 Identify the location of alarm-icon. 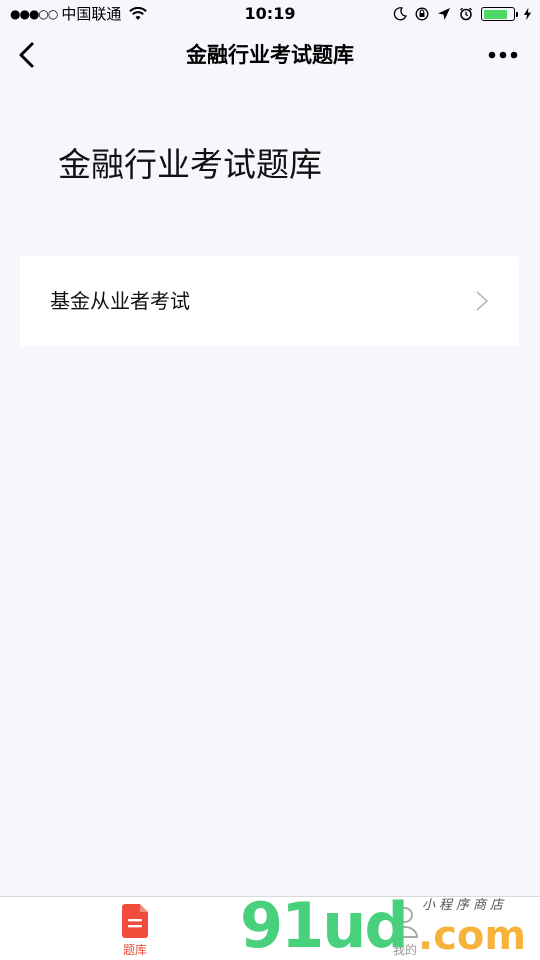
(466, 14).